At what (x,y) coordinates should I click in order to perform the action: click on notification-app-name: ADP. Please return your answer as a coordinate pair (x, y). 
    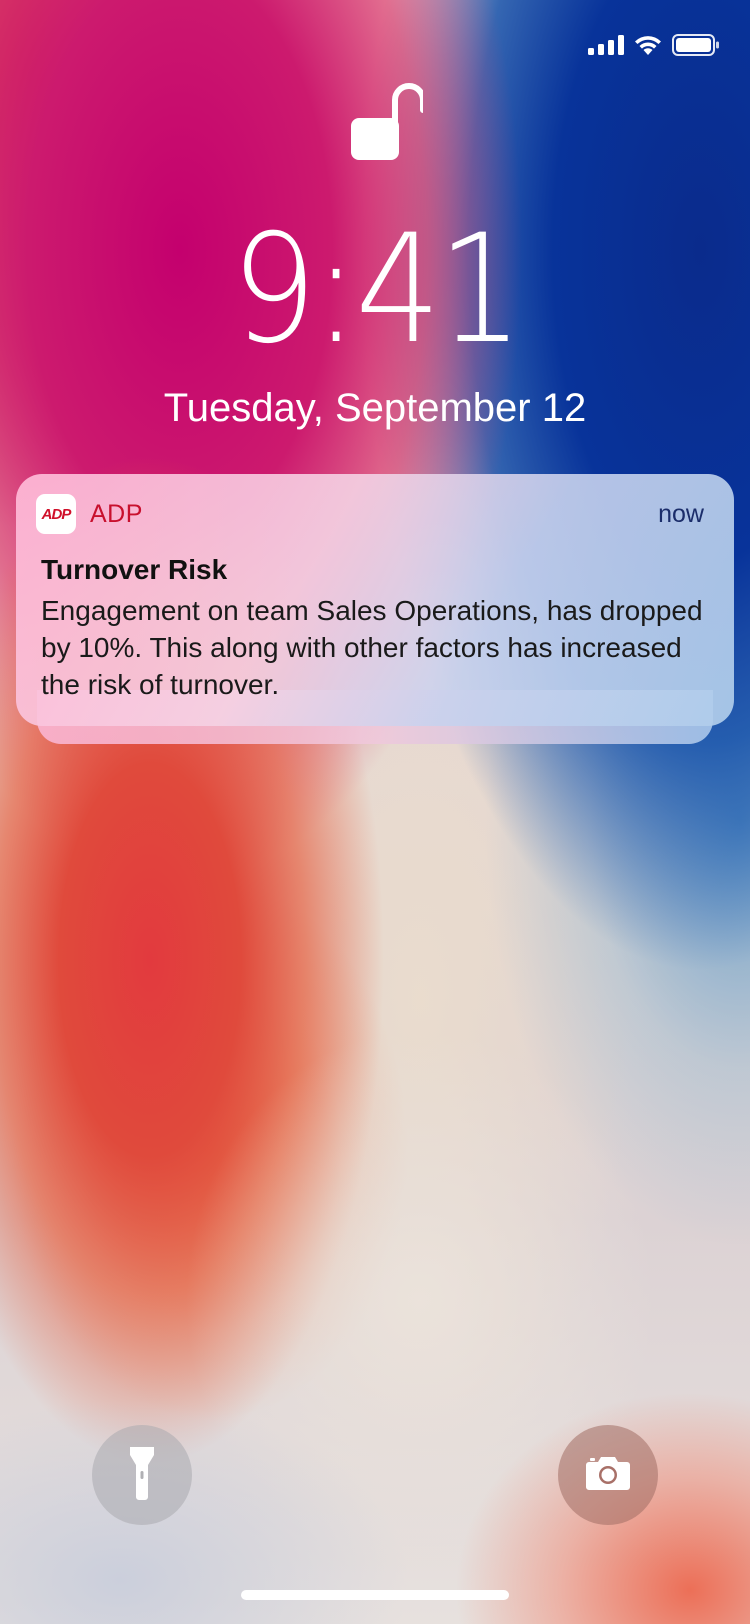
    Looking at the image, I should click on (116, 513).